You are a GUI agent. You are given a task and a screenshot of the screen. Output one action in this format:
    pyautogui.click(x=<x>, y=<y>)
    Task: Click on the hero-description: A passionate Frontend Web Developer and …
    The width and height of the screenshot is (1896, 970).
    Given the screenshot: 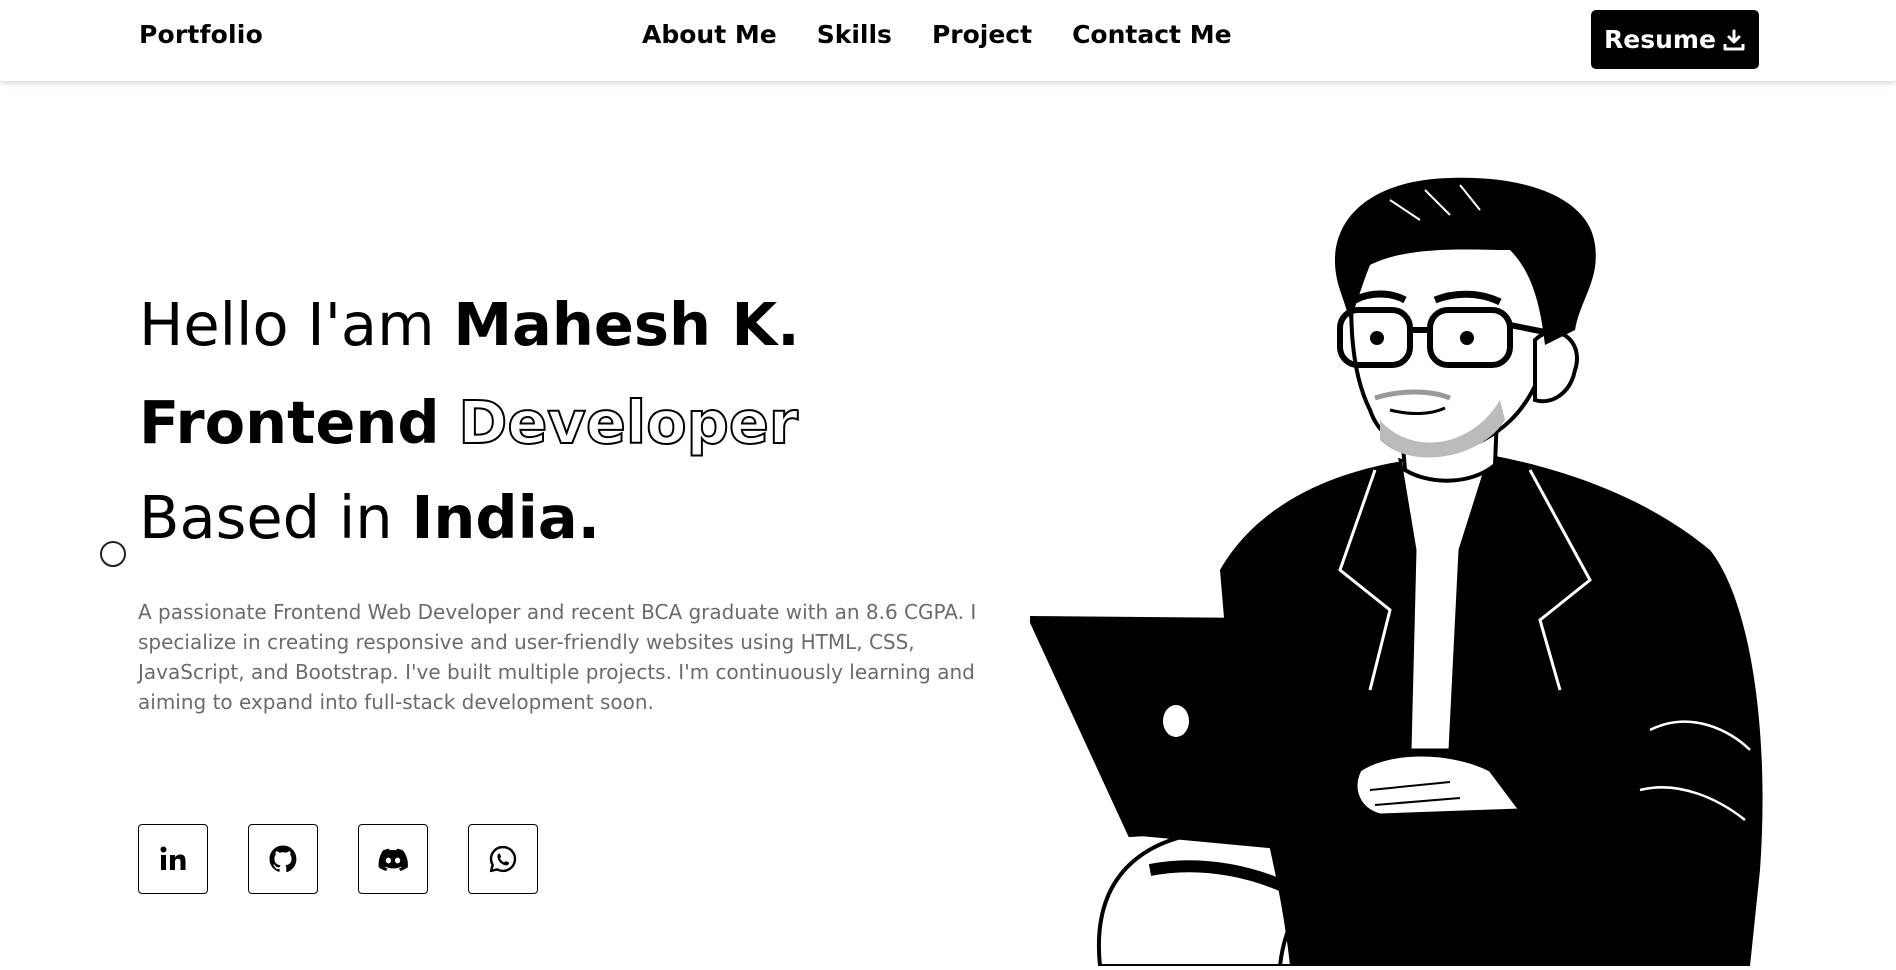 What is the action you would take?
    pyautogui.click(x=557, y=657)
    